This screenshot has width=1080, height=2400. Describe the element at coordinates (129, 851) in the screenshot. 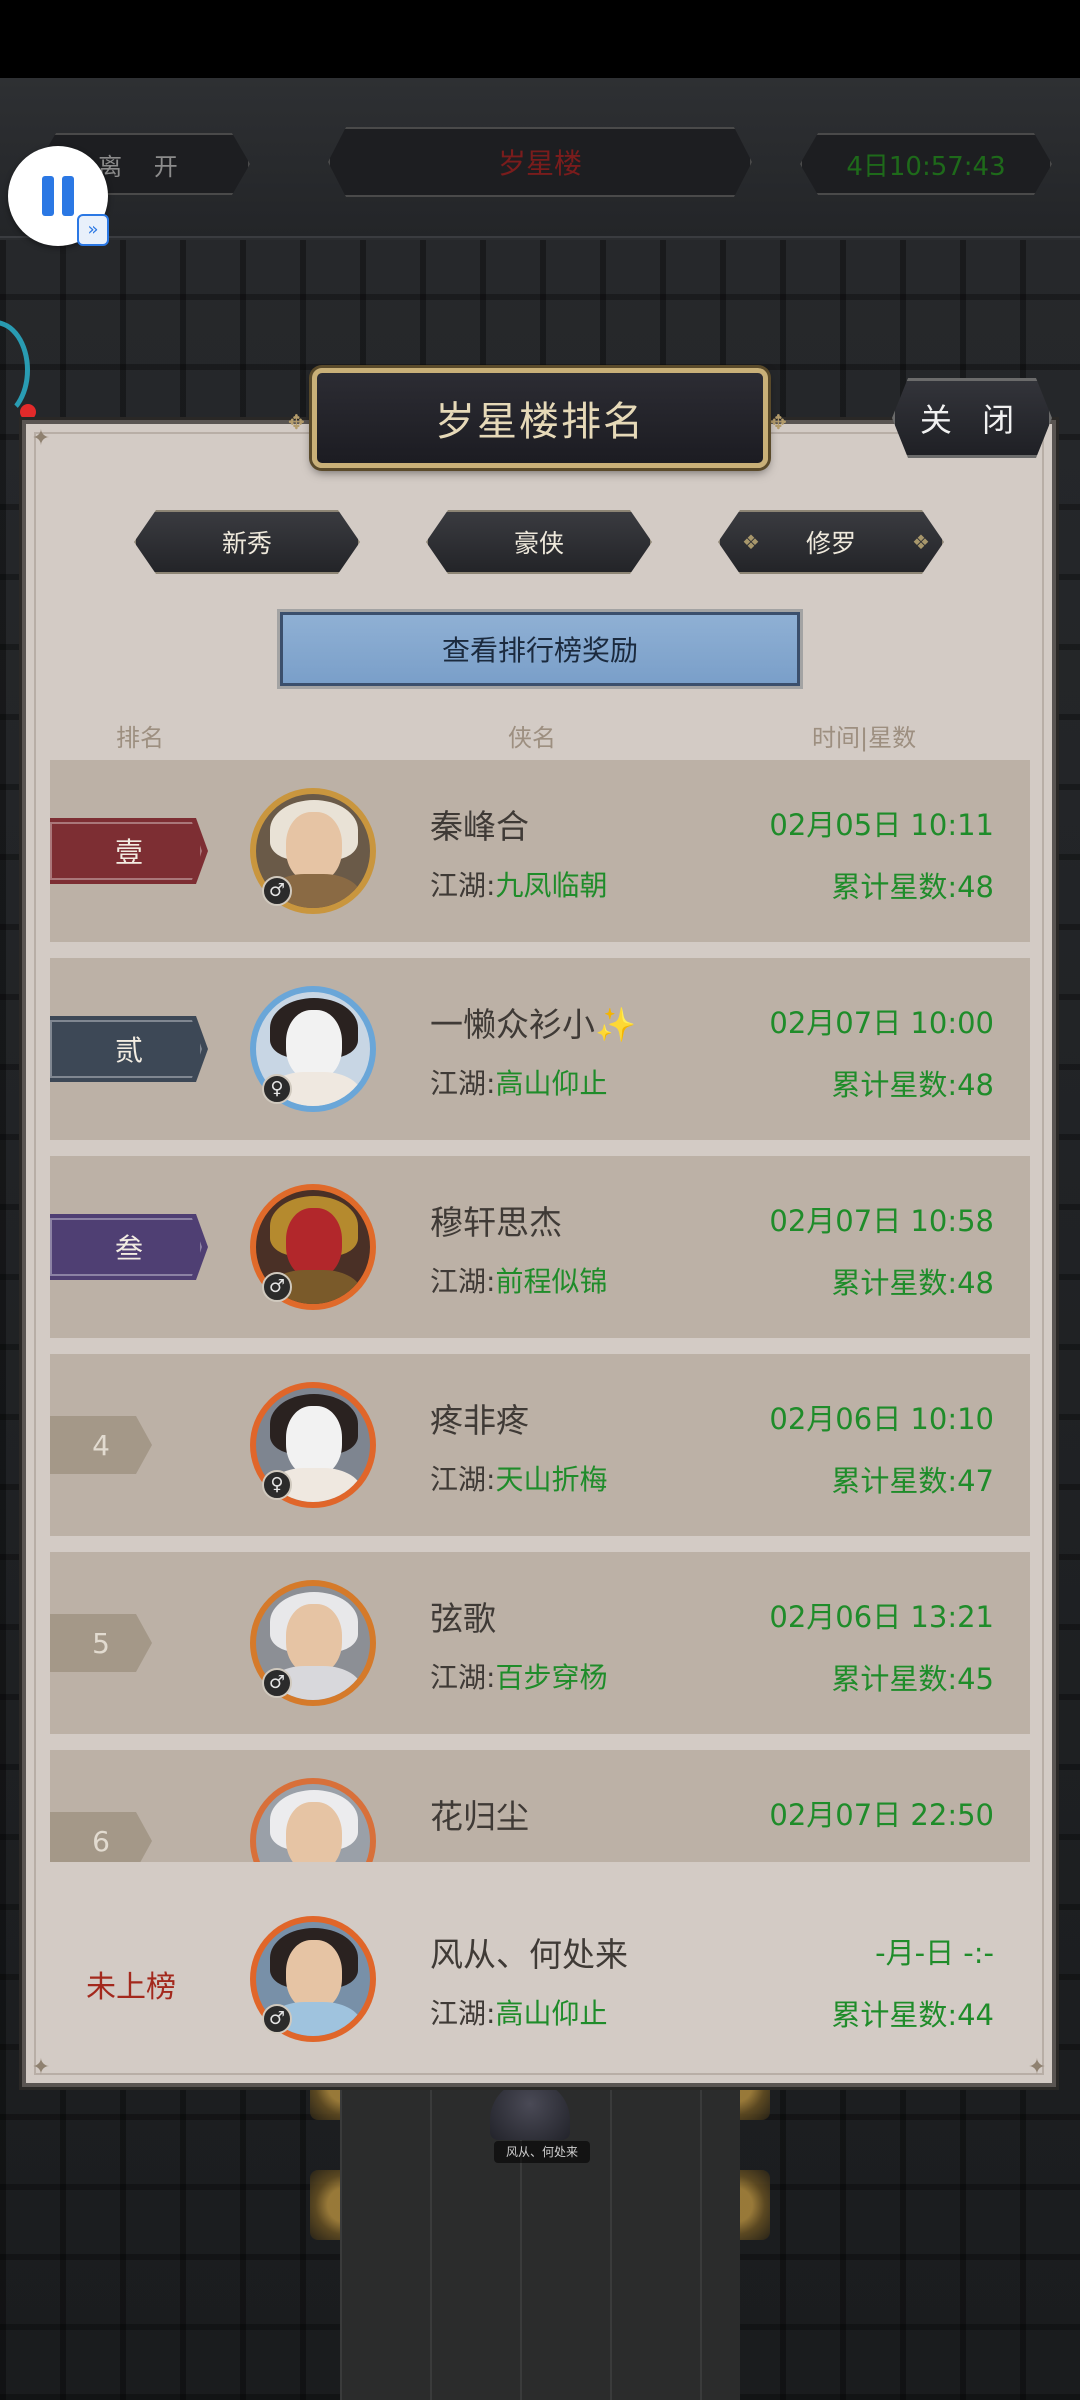

I see `rank-badge: 壹` at that location.